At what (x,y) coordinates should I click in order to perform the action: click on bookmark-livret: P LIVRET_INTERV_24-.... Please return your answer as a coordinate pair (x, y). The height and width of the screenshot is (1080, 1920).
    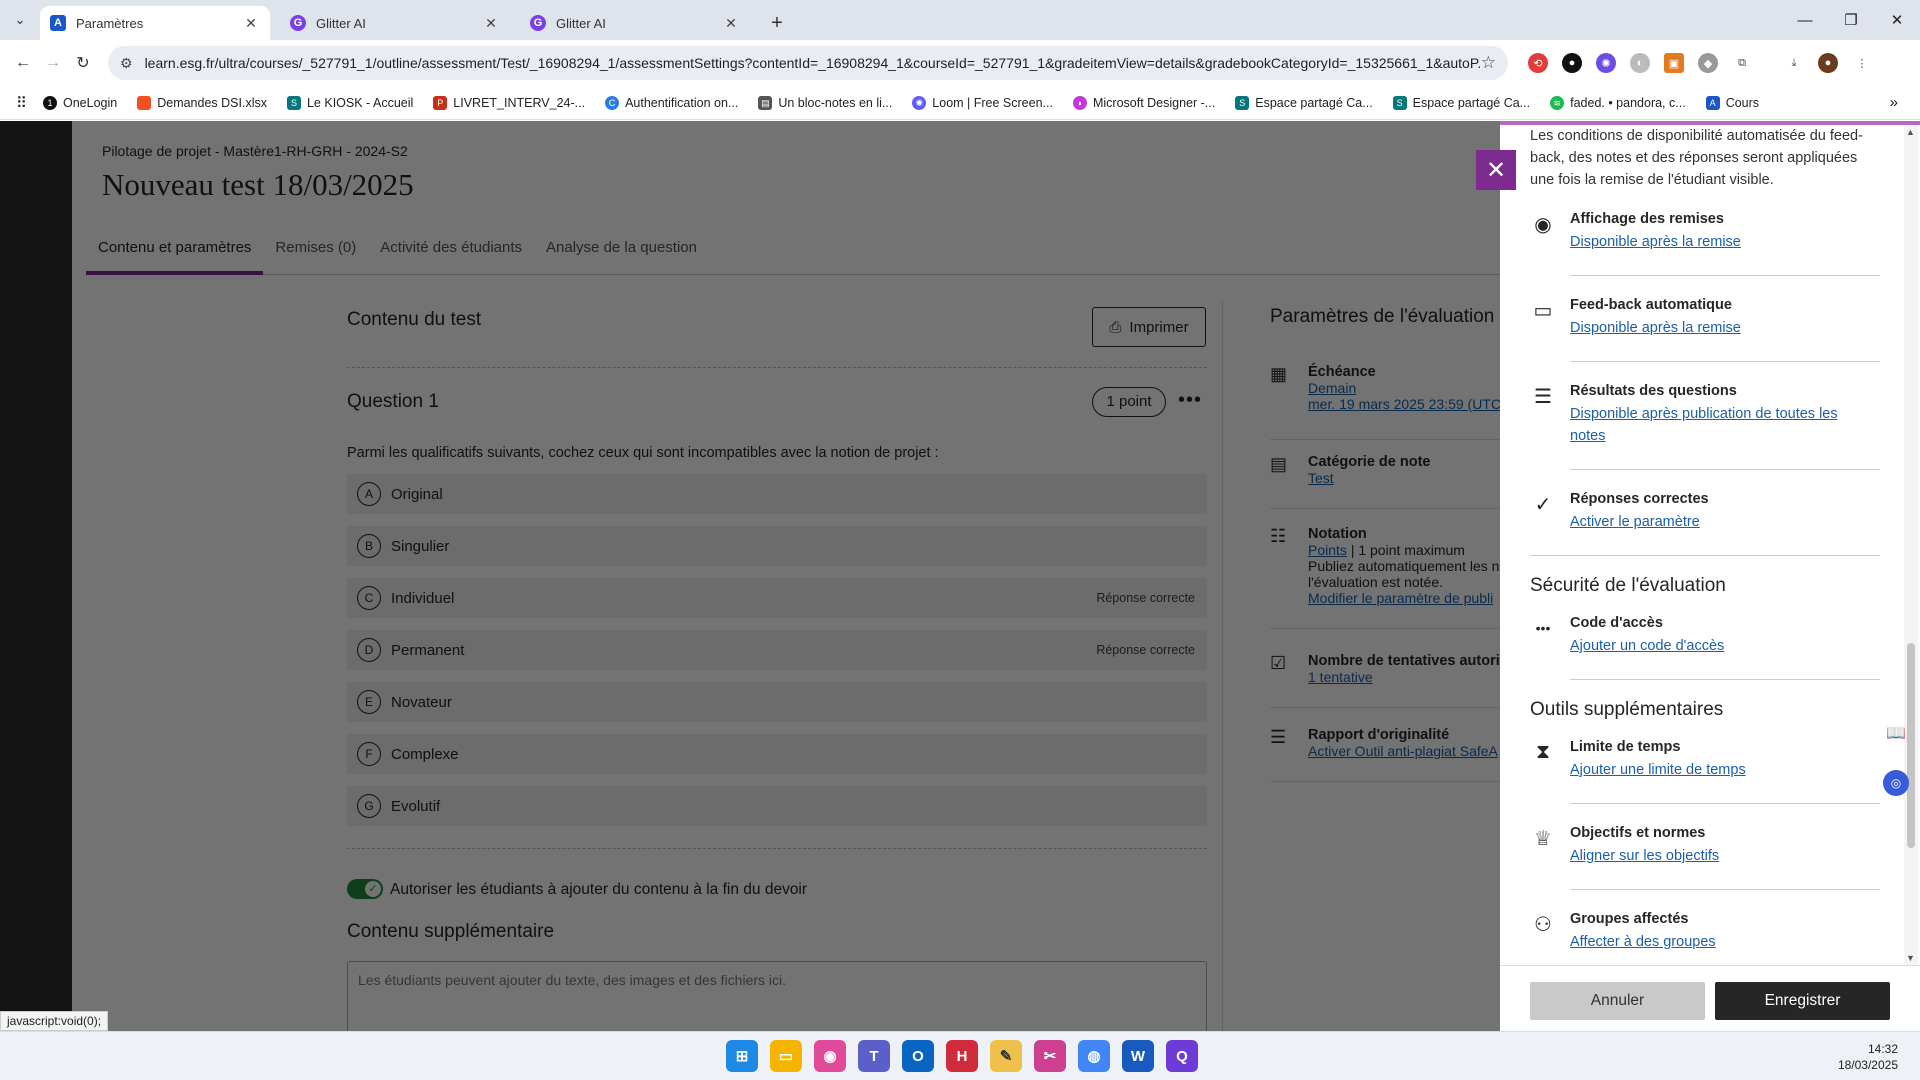
    Looking at the image, I should click on (509, 102).